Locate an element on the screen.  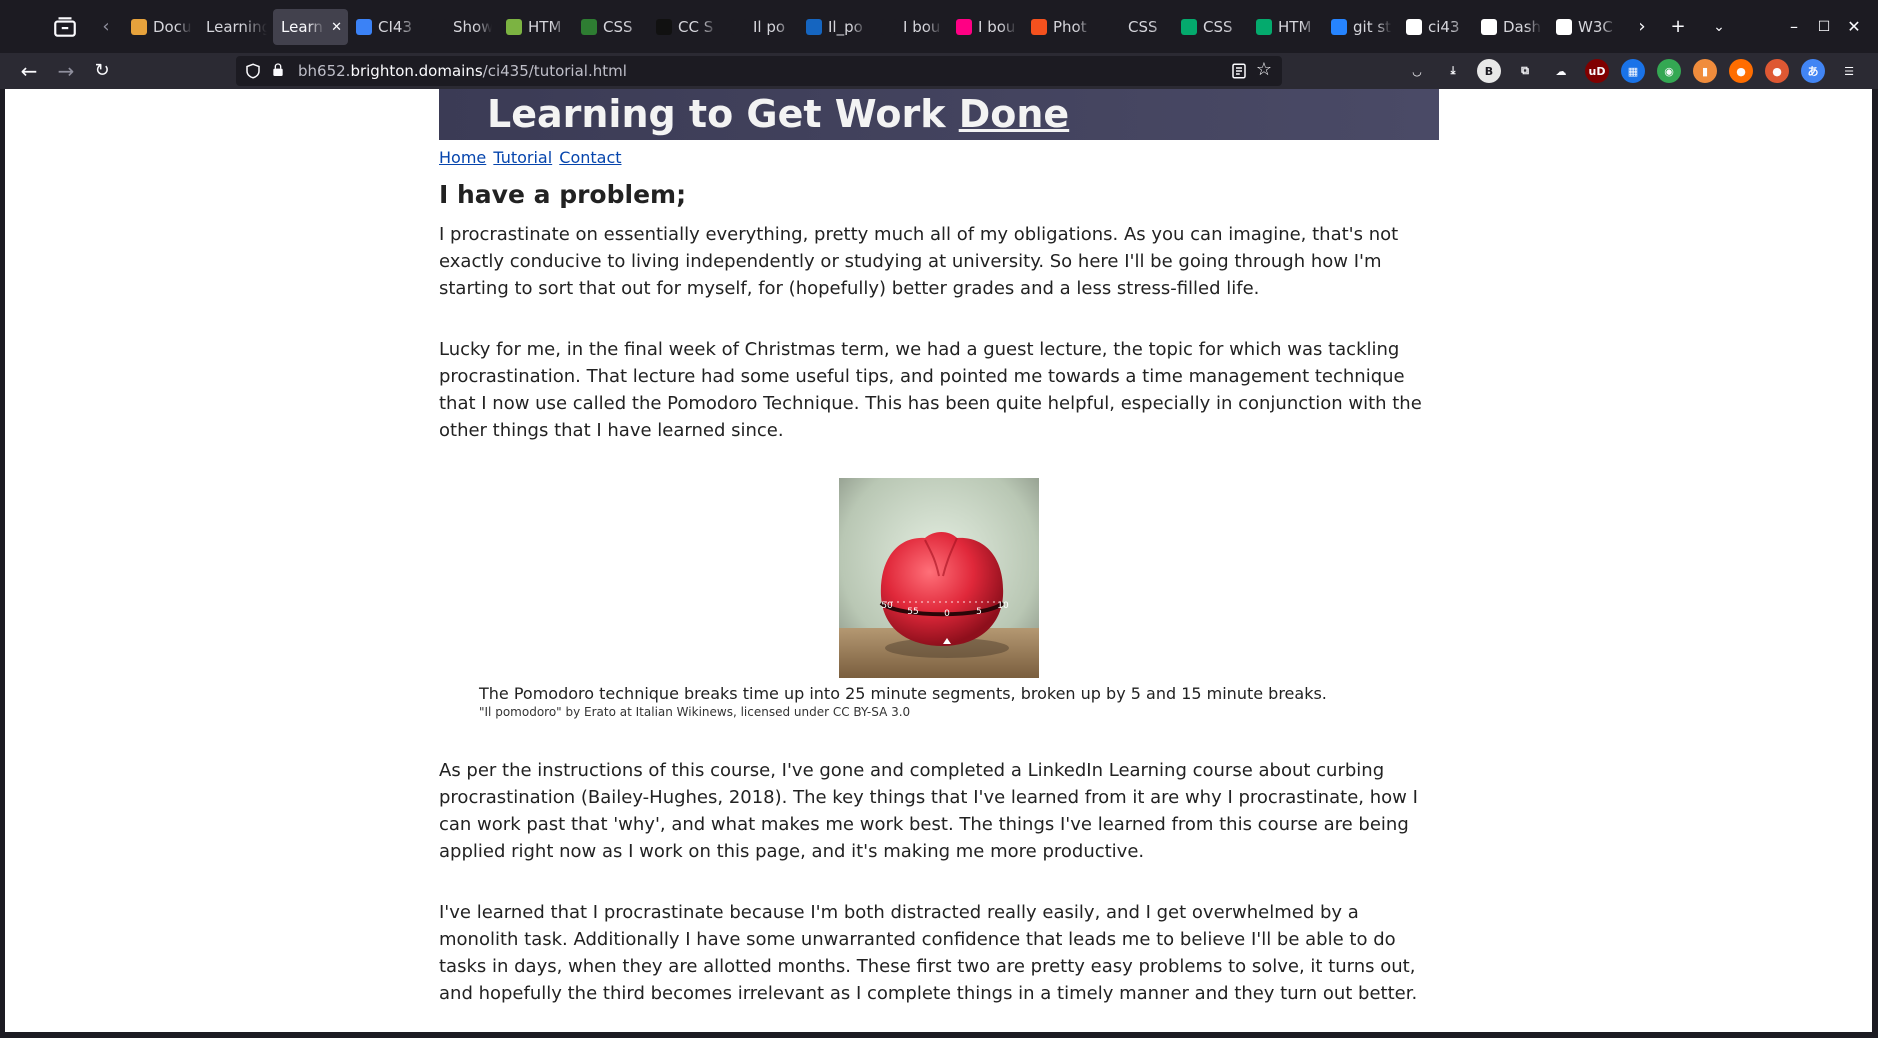
fox-extension-icon: ● is located at coordinates (1741, 71).